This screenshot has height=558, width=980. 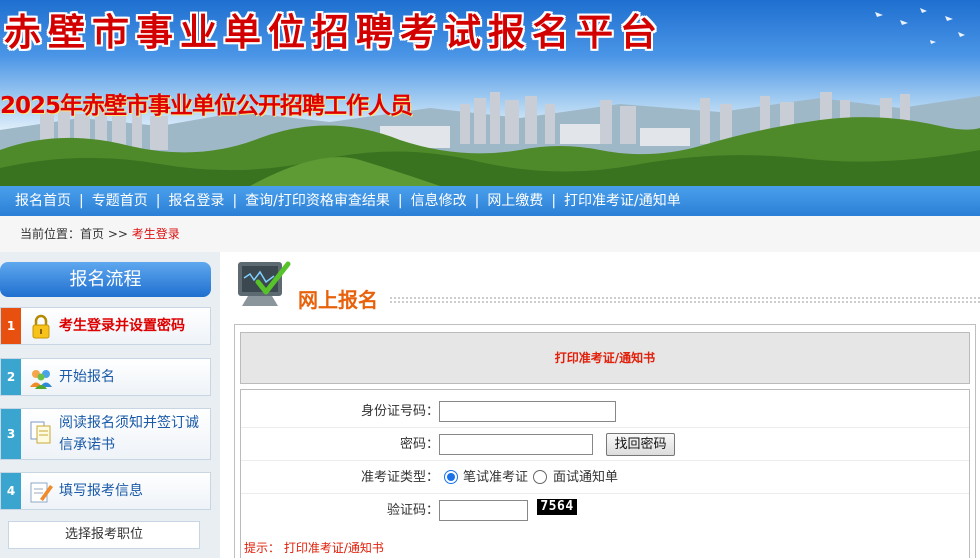 I want to click on step-number: 1, so click(x=11, y=326).